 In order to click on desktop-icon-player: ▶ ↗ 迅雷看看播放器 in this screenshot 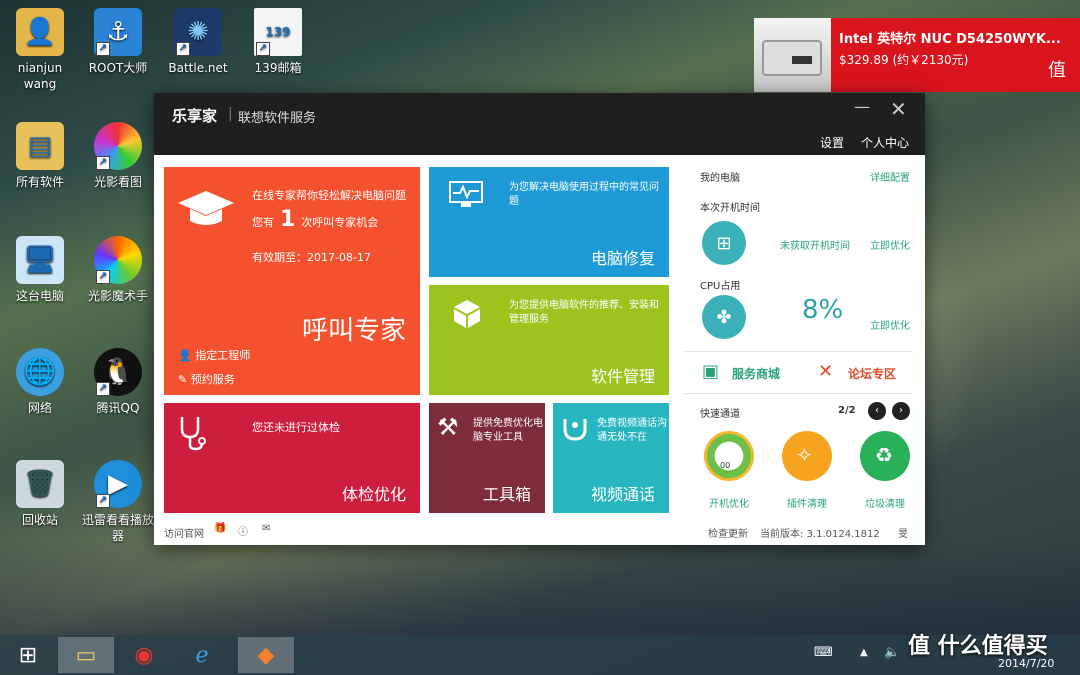, I will do `click(118, 502)`.